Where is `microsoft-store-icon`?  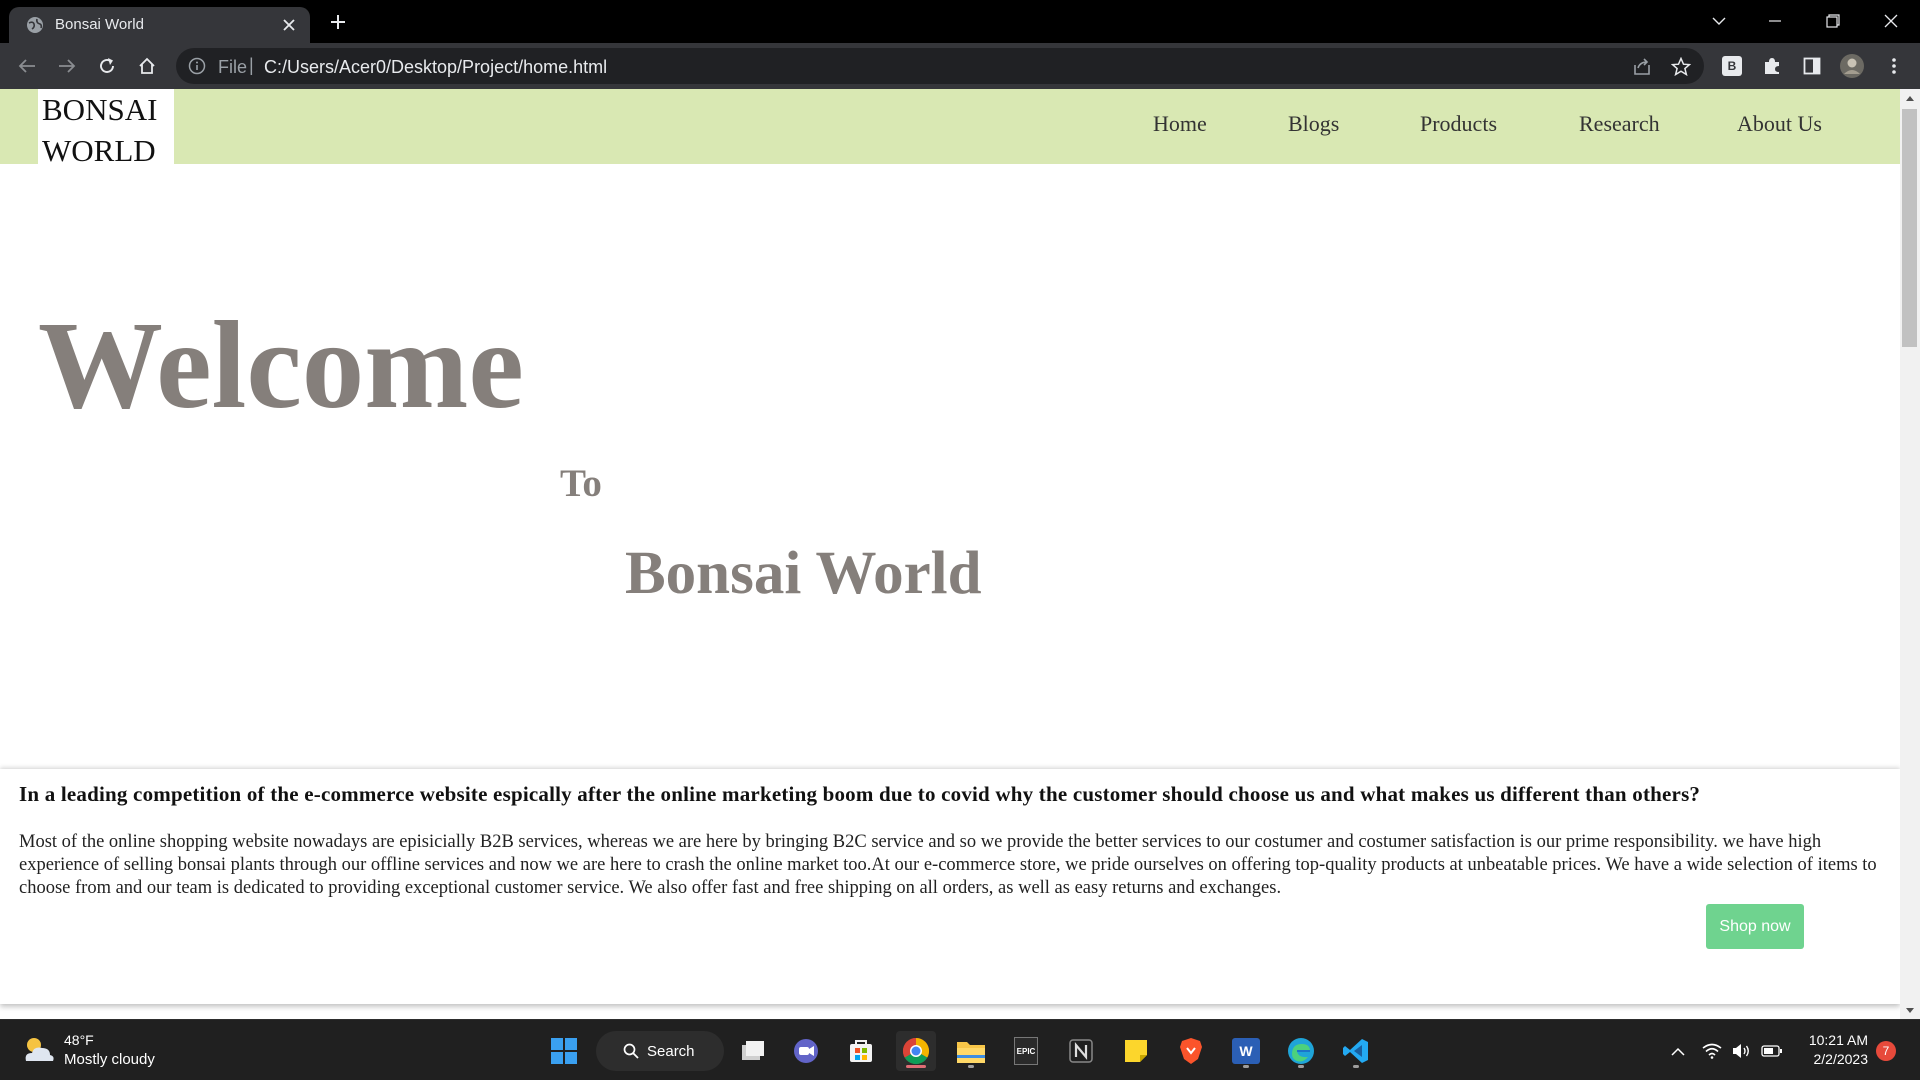
microsoft-store-icon is located at coordinates (861, 1051).